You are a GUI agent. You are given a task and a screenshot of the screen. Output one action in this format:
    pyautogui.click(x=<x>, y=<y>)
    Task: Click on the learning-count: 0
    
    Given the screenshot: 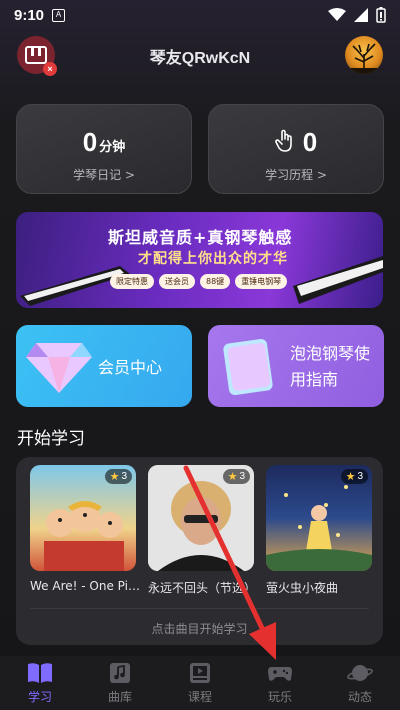 What is the action you would take?
    pyautogui.click(x=296, y=142)
    